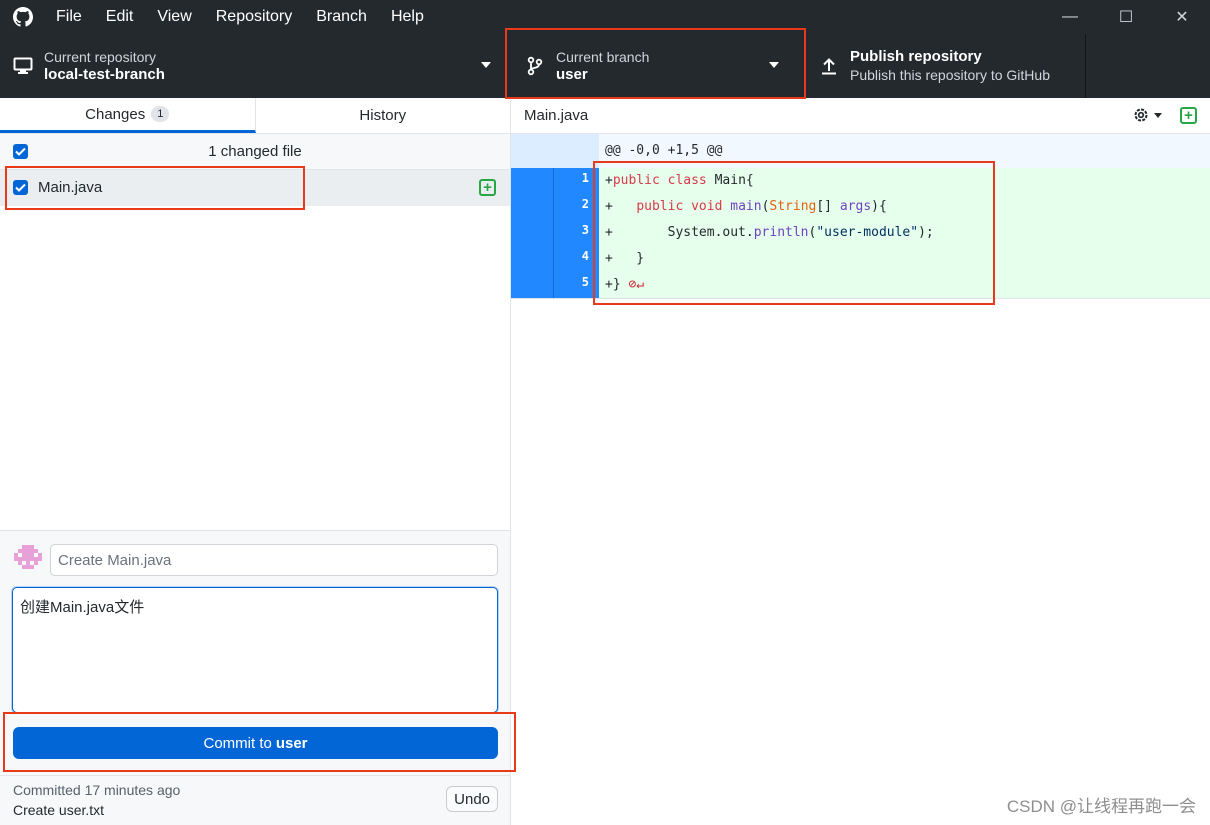 Image resolution: width=1210 pixels, height=825 pixels. I want to click on changes-count-badge: 1, so click(160, 114).